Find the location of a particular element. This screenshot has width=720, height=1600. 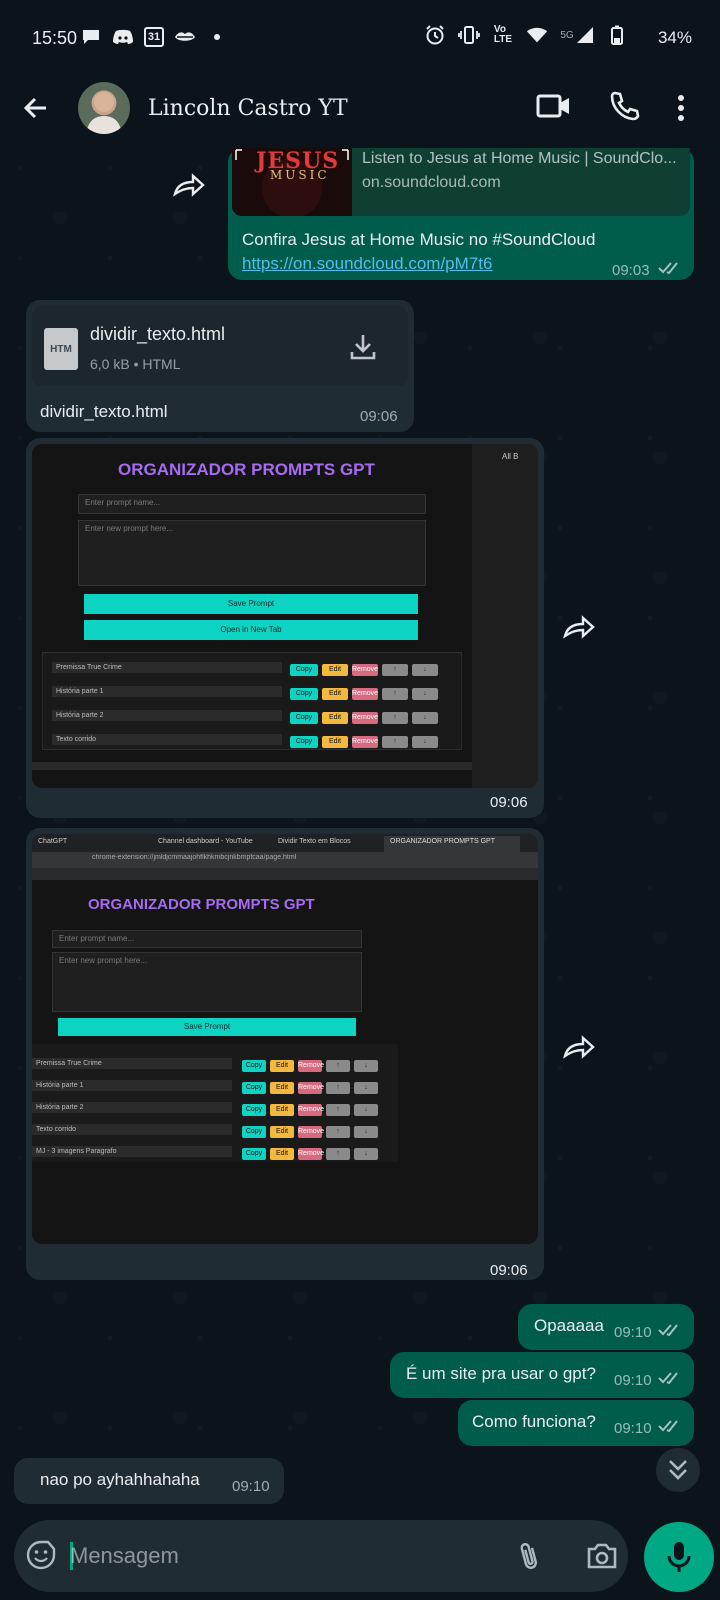

phone-icon is located at coordinates (625, 106).